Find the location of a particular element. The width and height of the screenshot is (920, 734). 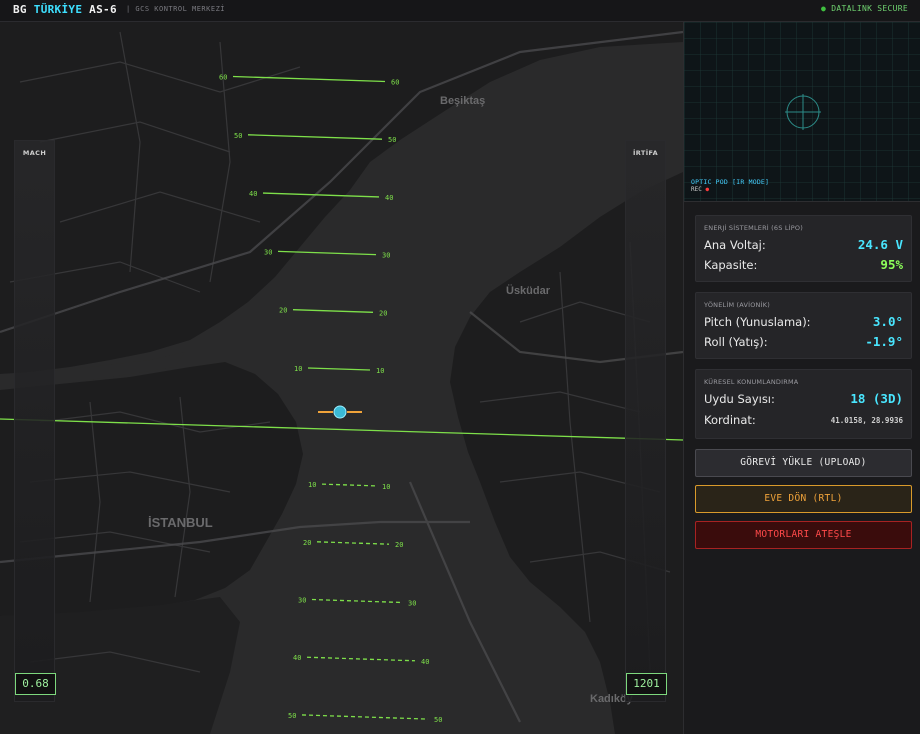

brand-prefix: BG is located at coordinates (23, 9).